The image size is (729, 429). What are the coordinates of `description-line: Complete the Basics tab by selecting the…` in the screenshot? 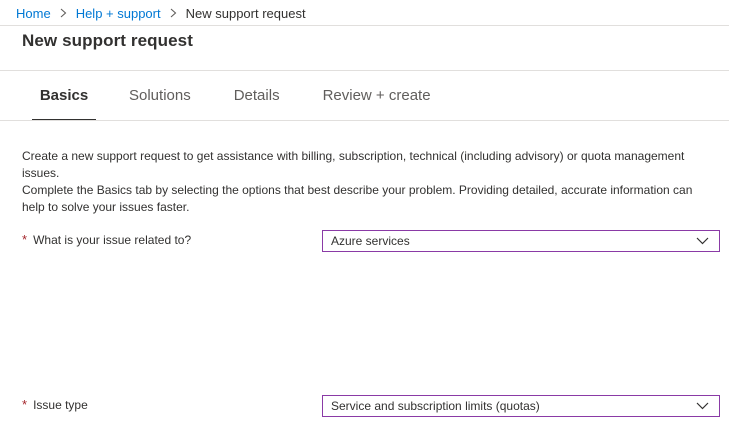 It's located at (357, 198).